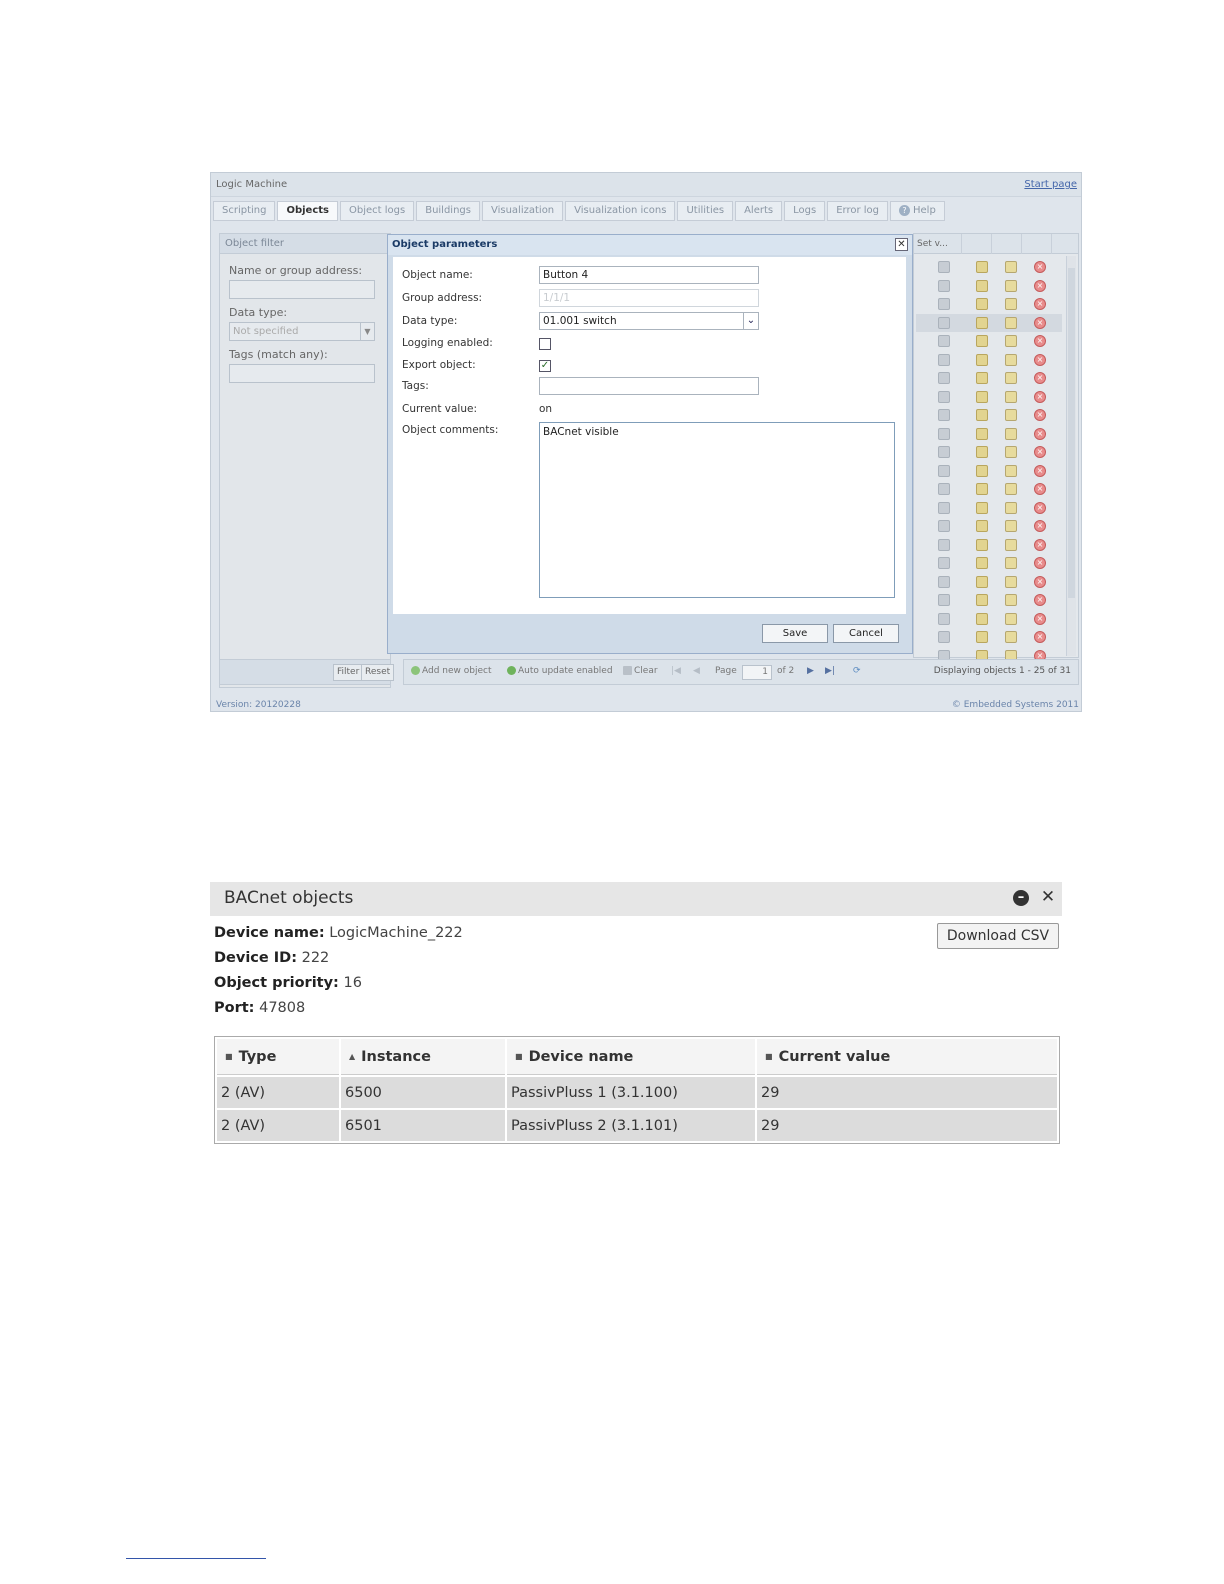 The image size is (1224, 1584). Describe the element at coordinates (348, 672) in the screenshot. I see `filter-button: Filter` at that location.